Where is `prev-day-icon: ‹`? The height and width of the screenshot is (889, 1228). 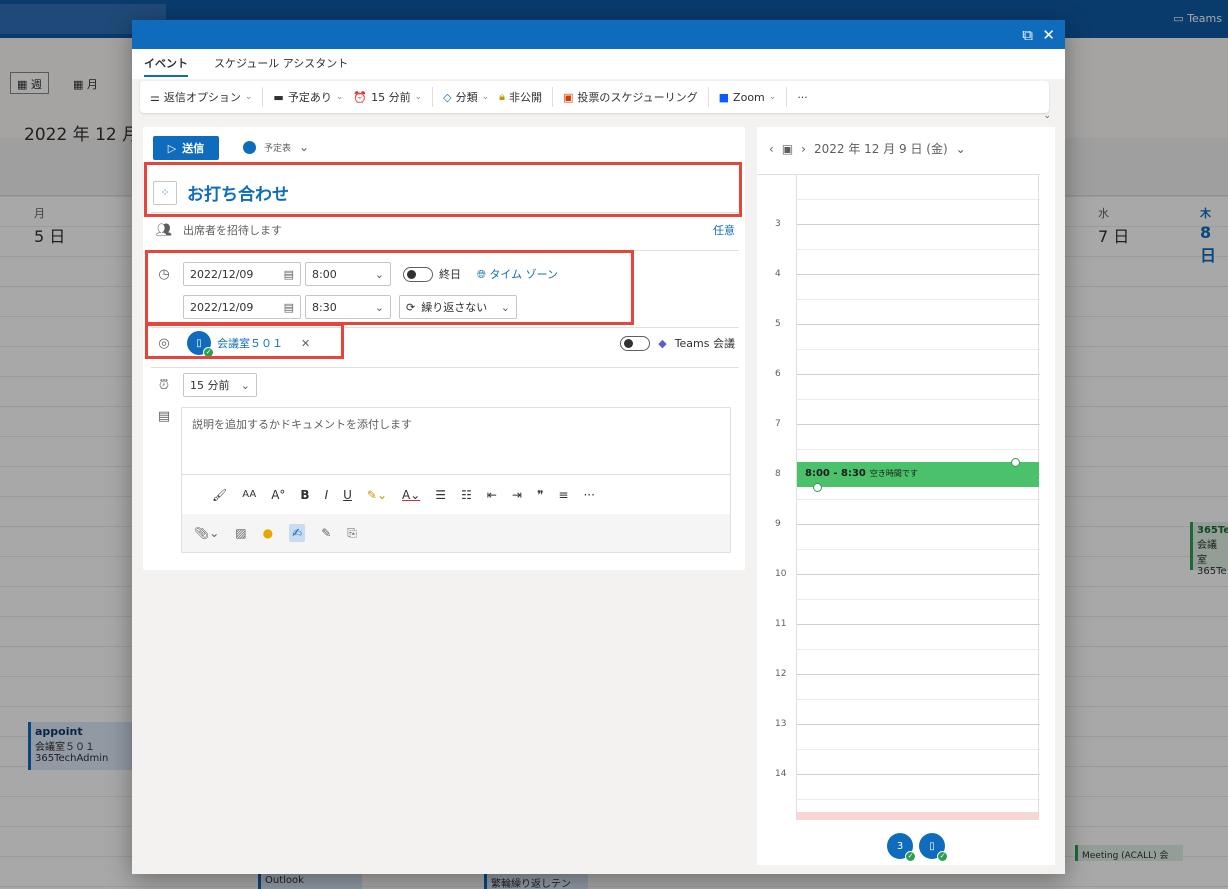 prev-day-icon: ‹ is located at coordinates (771, 149).